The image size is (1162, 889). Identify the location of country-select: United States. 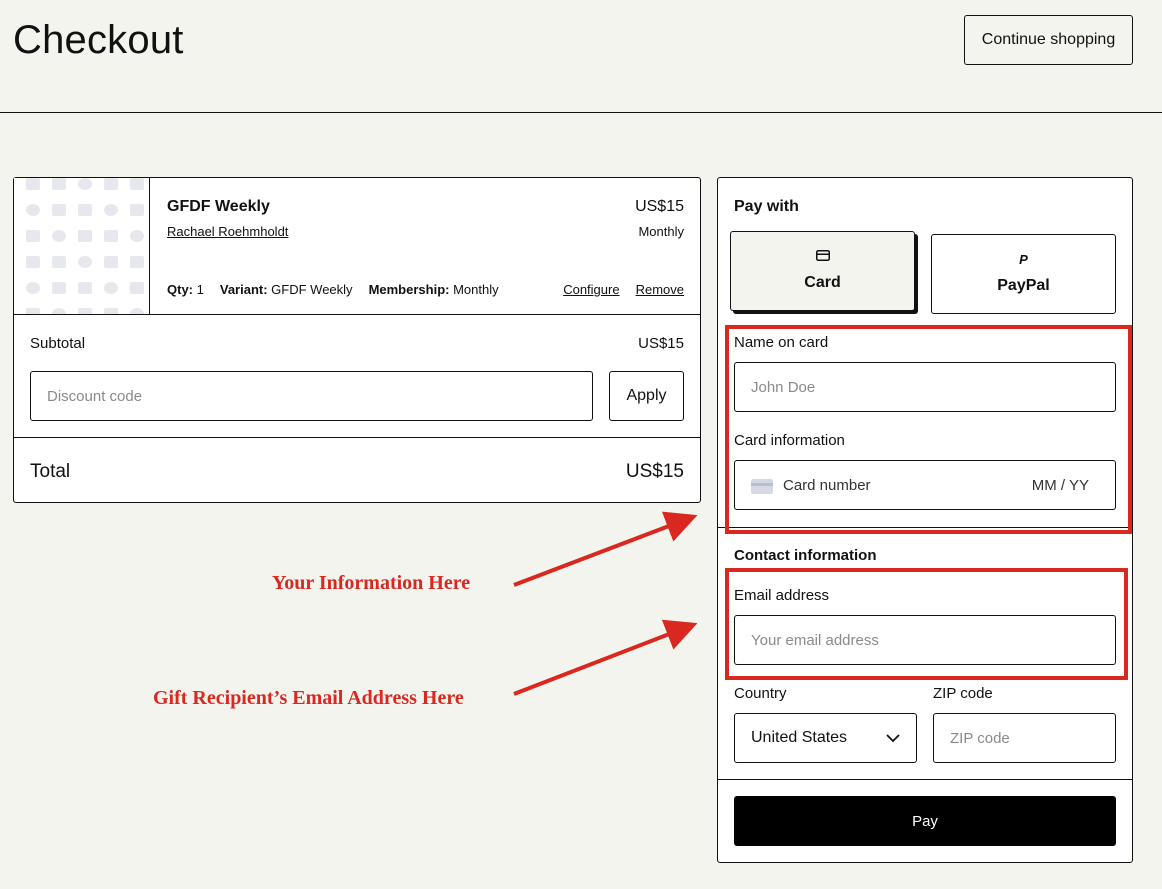
(825, 738).